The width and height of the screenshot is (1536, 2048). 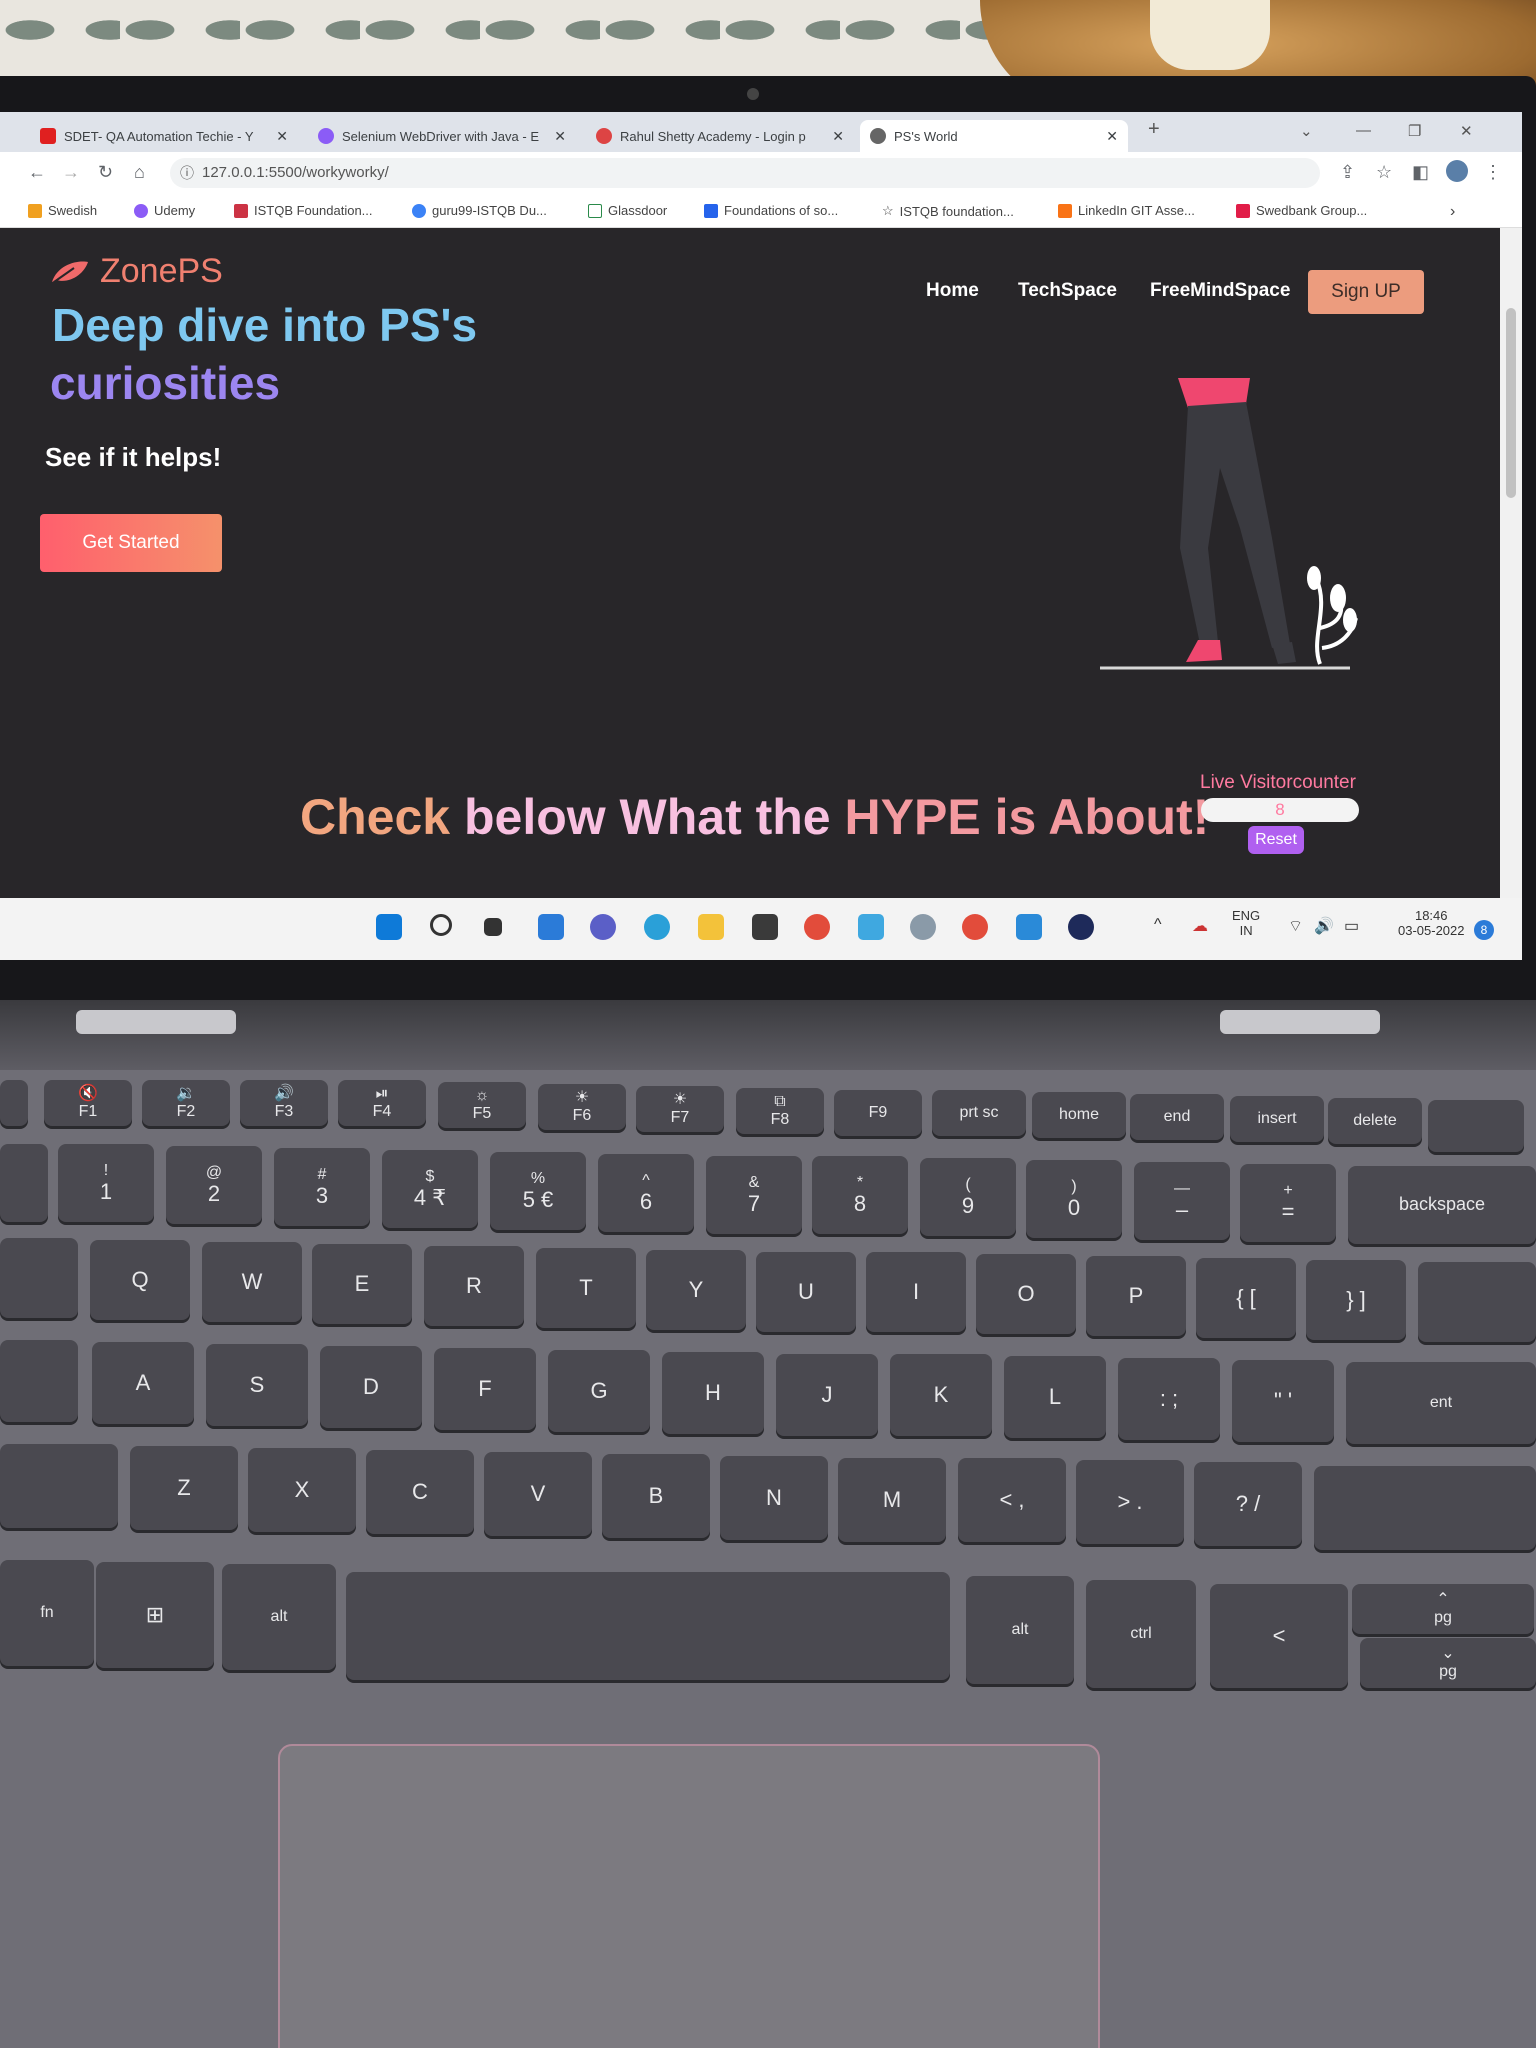 I want to click on key-x: X, so click(x=302, y=1490).